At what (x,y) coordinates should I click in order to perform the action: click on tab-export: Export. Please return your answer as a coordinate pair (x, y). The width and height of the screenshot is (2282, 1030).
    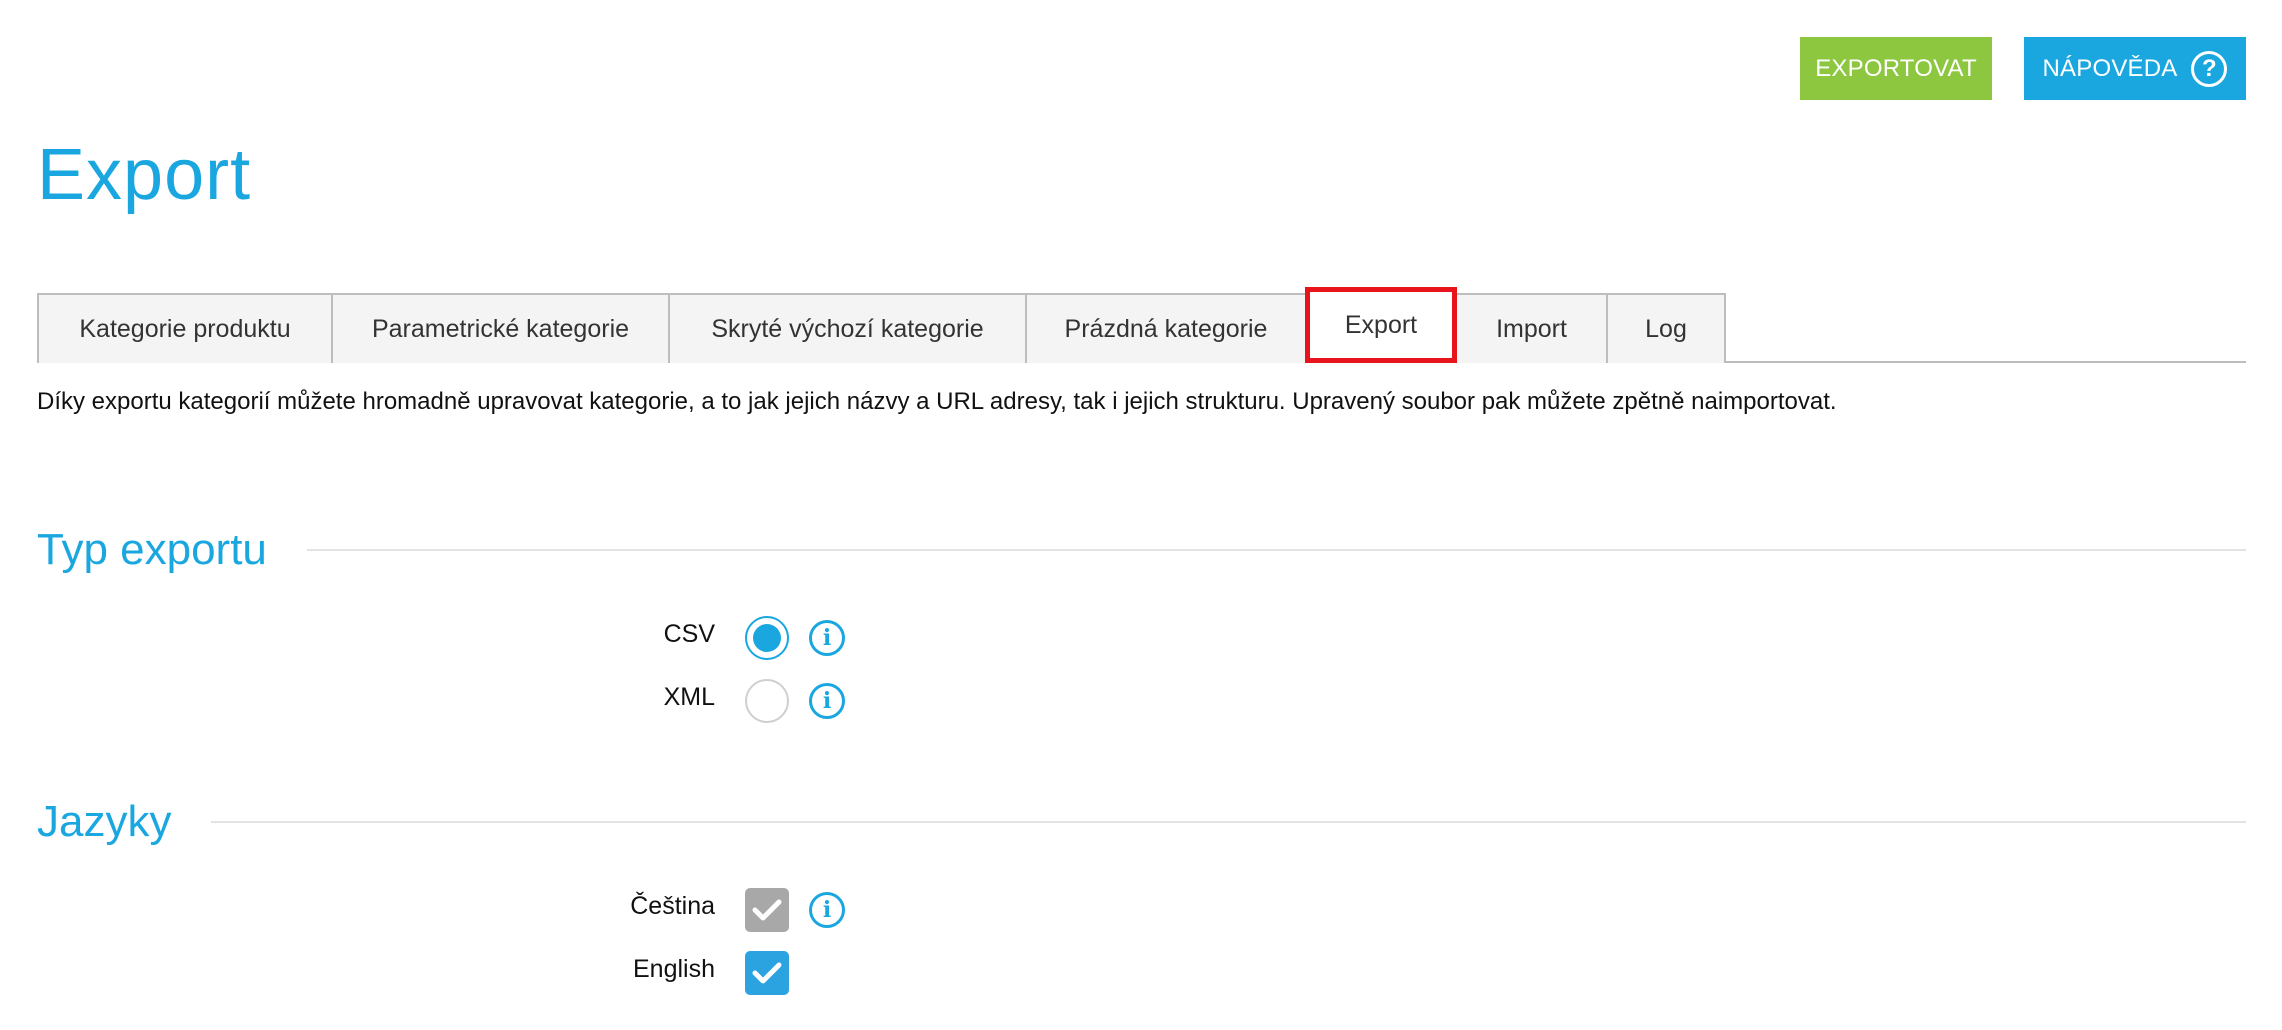
    Looking at the image, I should click on (1381, 325).